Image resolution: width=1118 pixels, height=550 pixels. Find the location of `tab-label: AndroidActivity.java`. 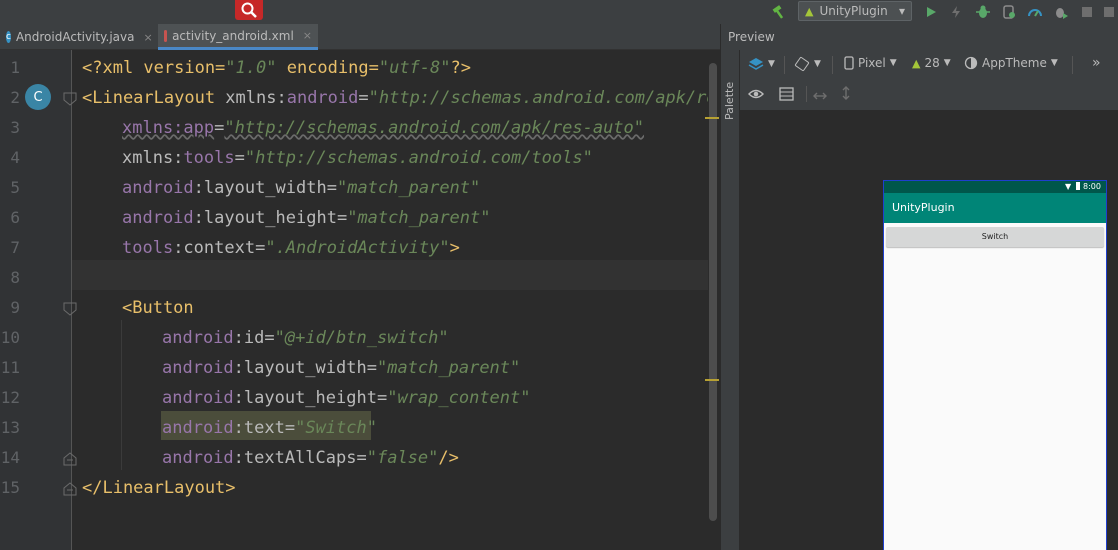

tab-label: AndroidActivity.java is located at coordinates (75, 37).